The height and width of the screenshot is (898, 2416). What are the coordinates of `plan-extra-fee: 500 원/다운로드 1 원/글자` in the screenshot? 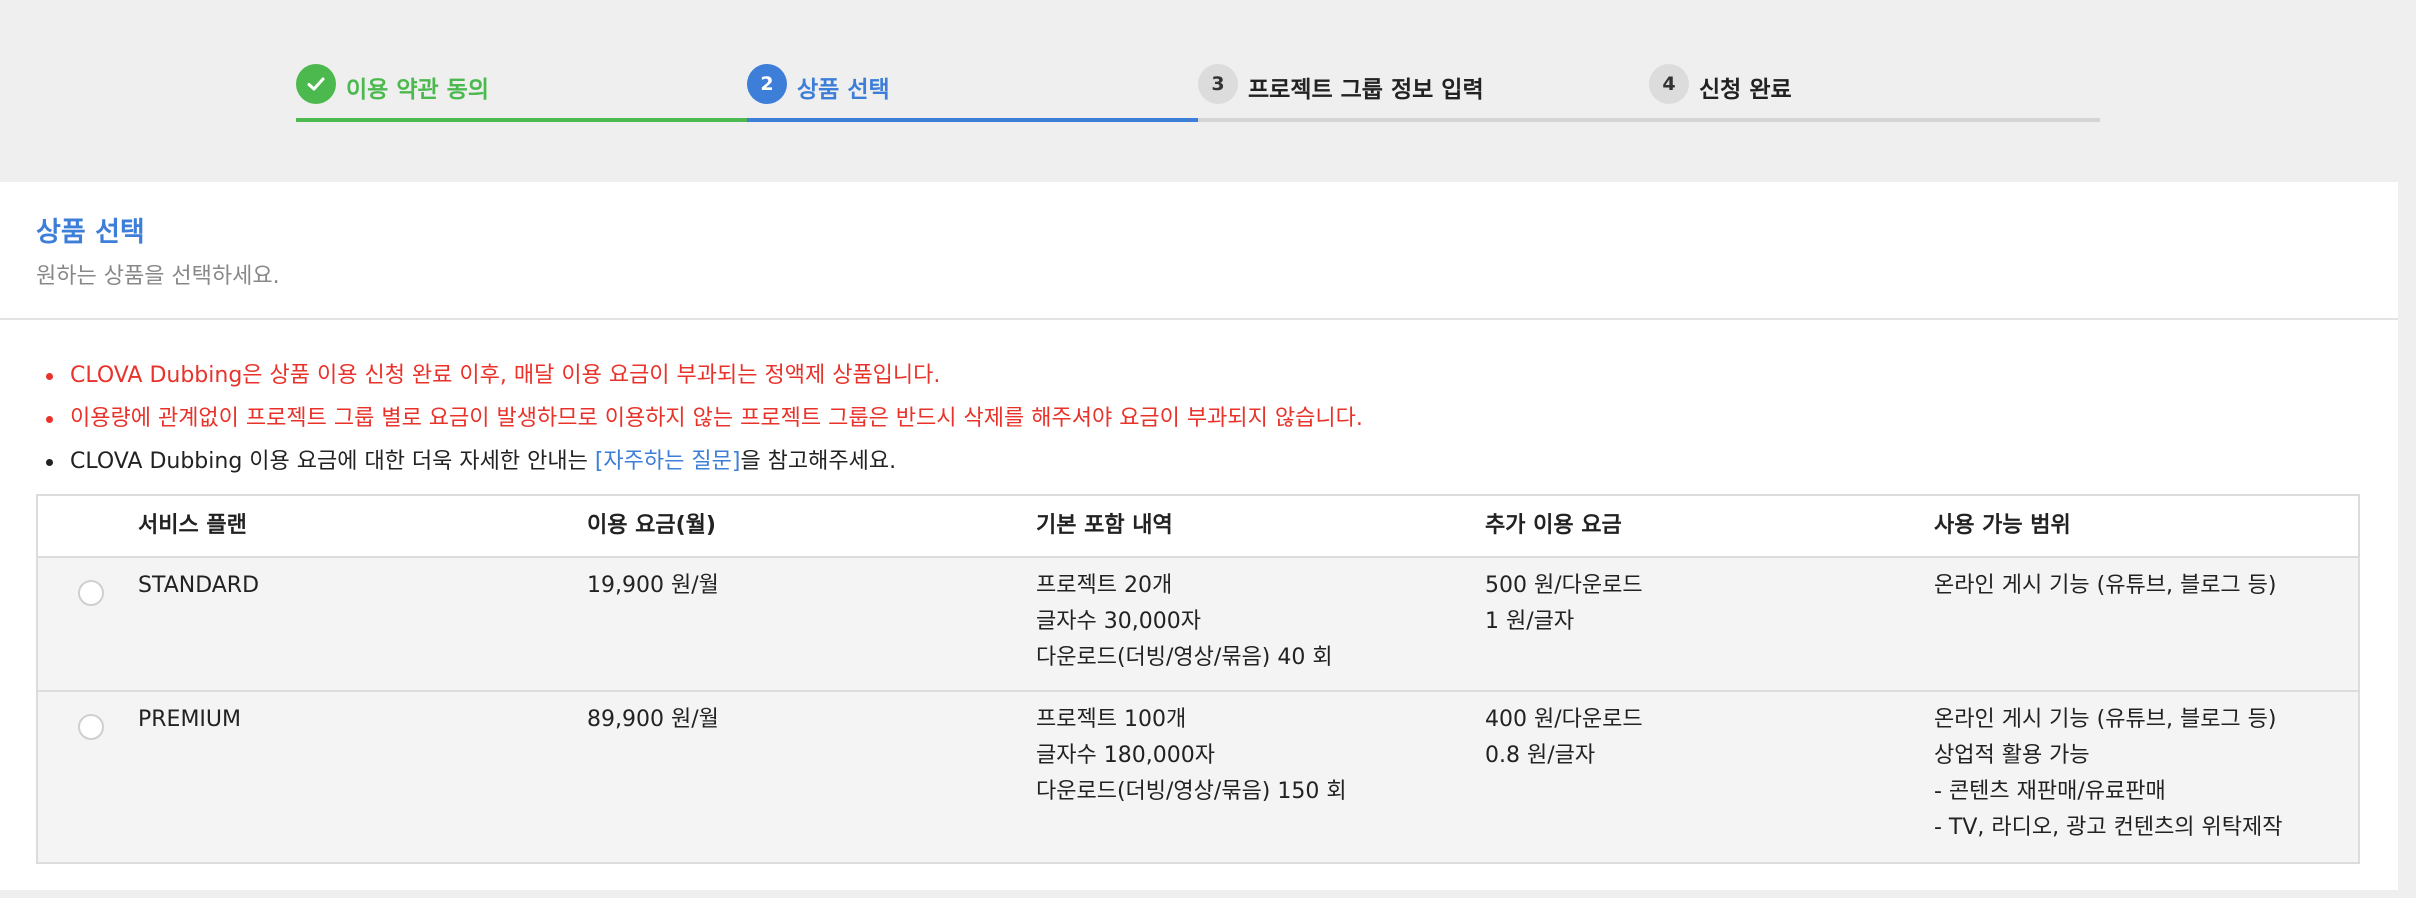 It's located at (1564, 604).